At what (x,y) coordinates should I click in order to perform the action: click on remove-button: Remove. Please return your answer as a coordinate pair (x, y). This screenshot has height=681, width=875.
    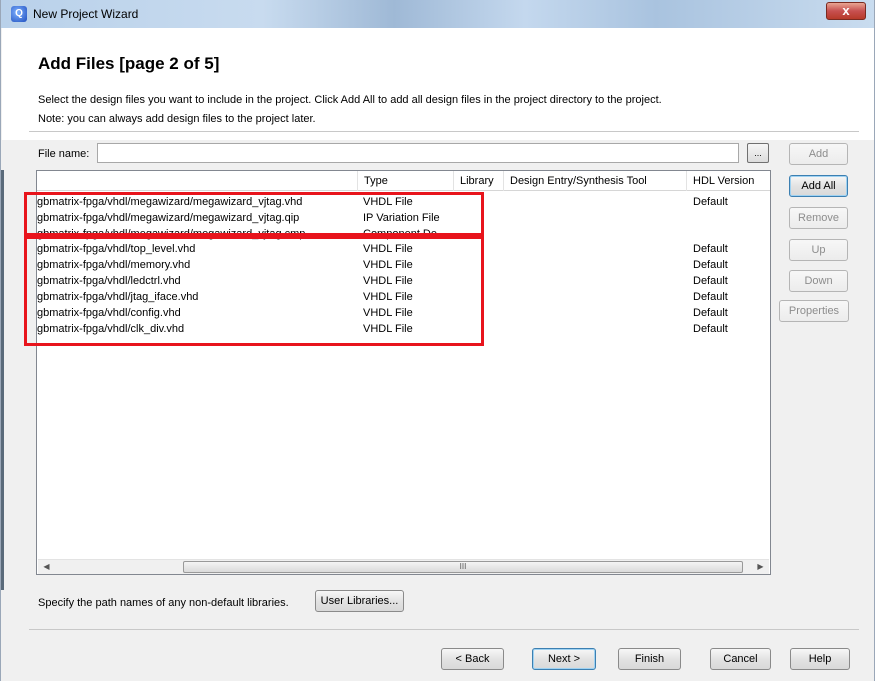
    Looking at the image, I should click on (818, 218).